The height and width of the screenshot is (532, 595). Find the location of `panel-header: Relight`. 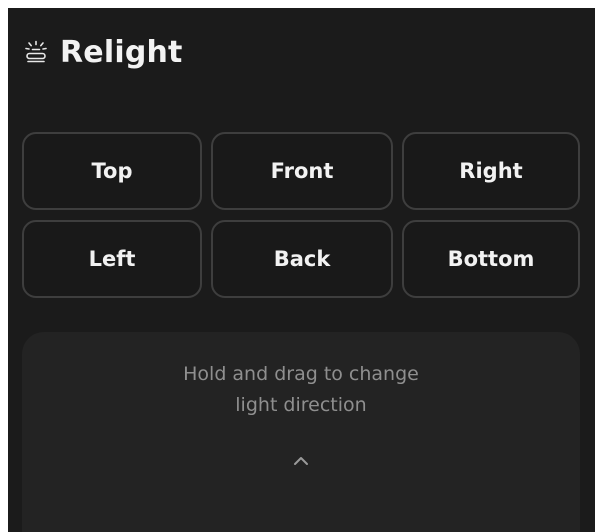

panel-header: Relight is located at coordinates (103, 52).